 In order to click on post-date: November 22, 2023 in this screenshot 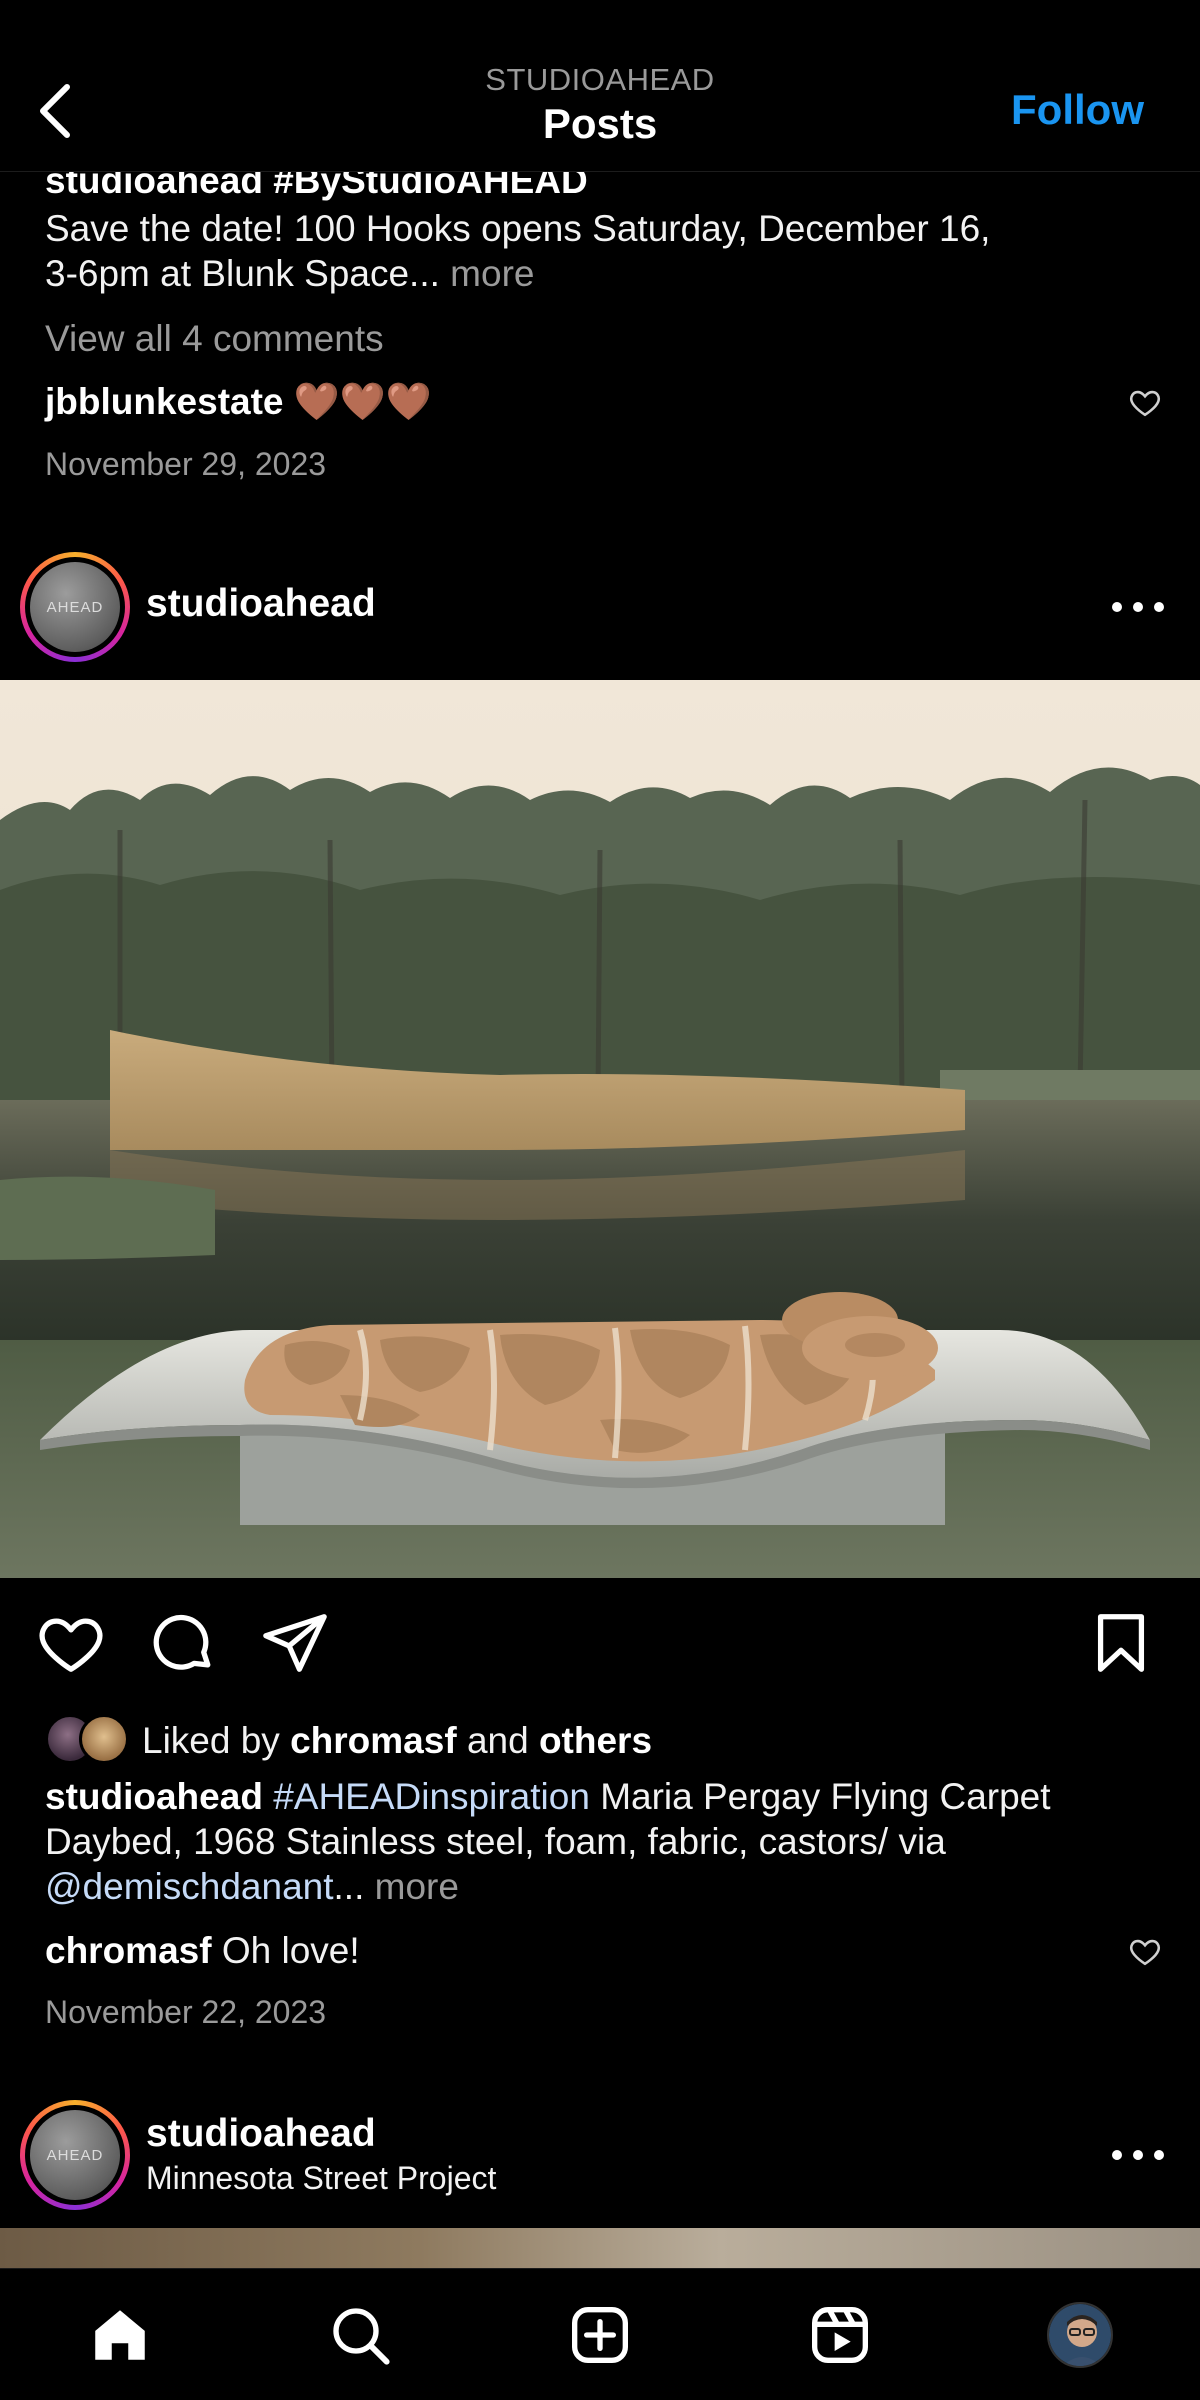, I will do `click(186, 2012)`.